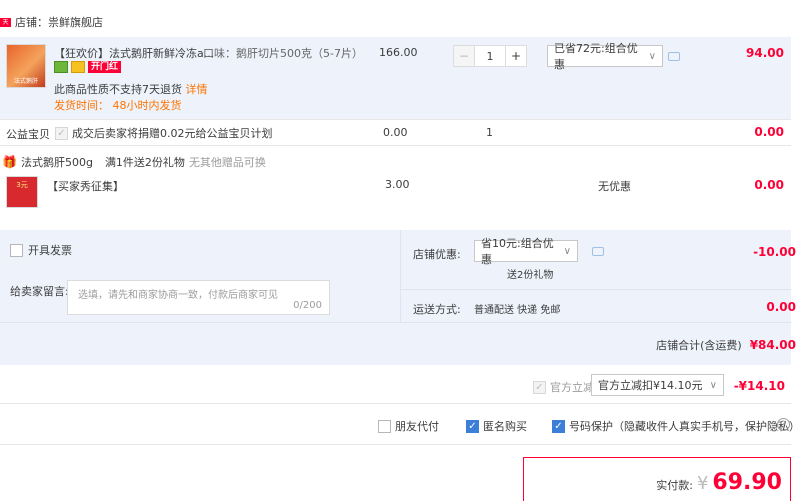 The height and width of the screenshot is (501, 803). I want to click on promo-badge: 开门红, so click(105, 67).